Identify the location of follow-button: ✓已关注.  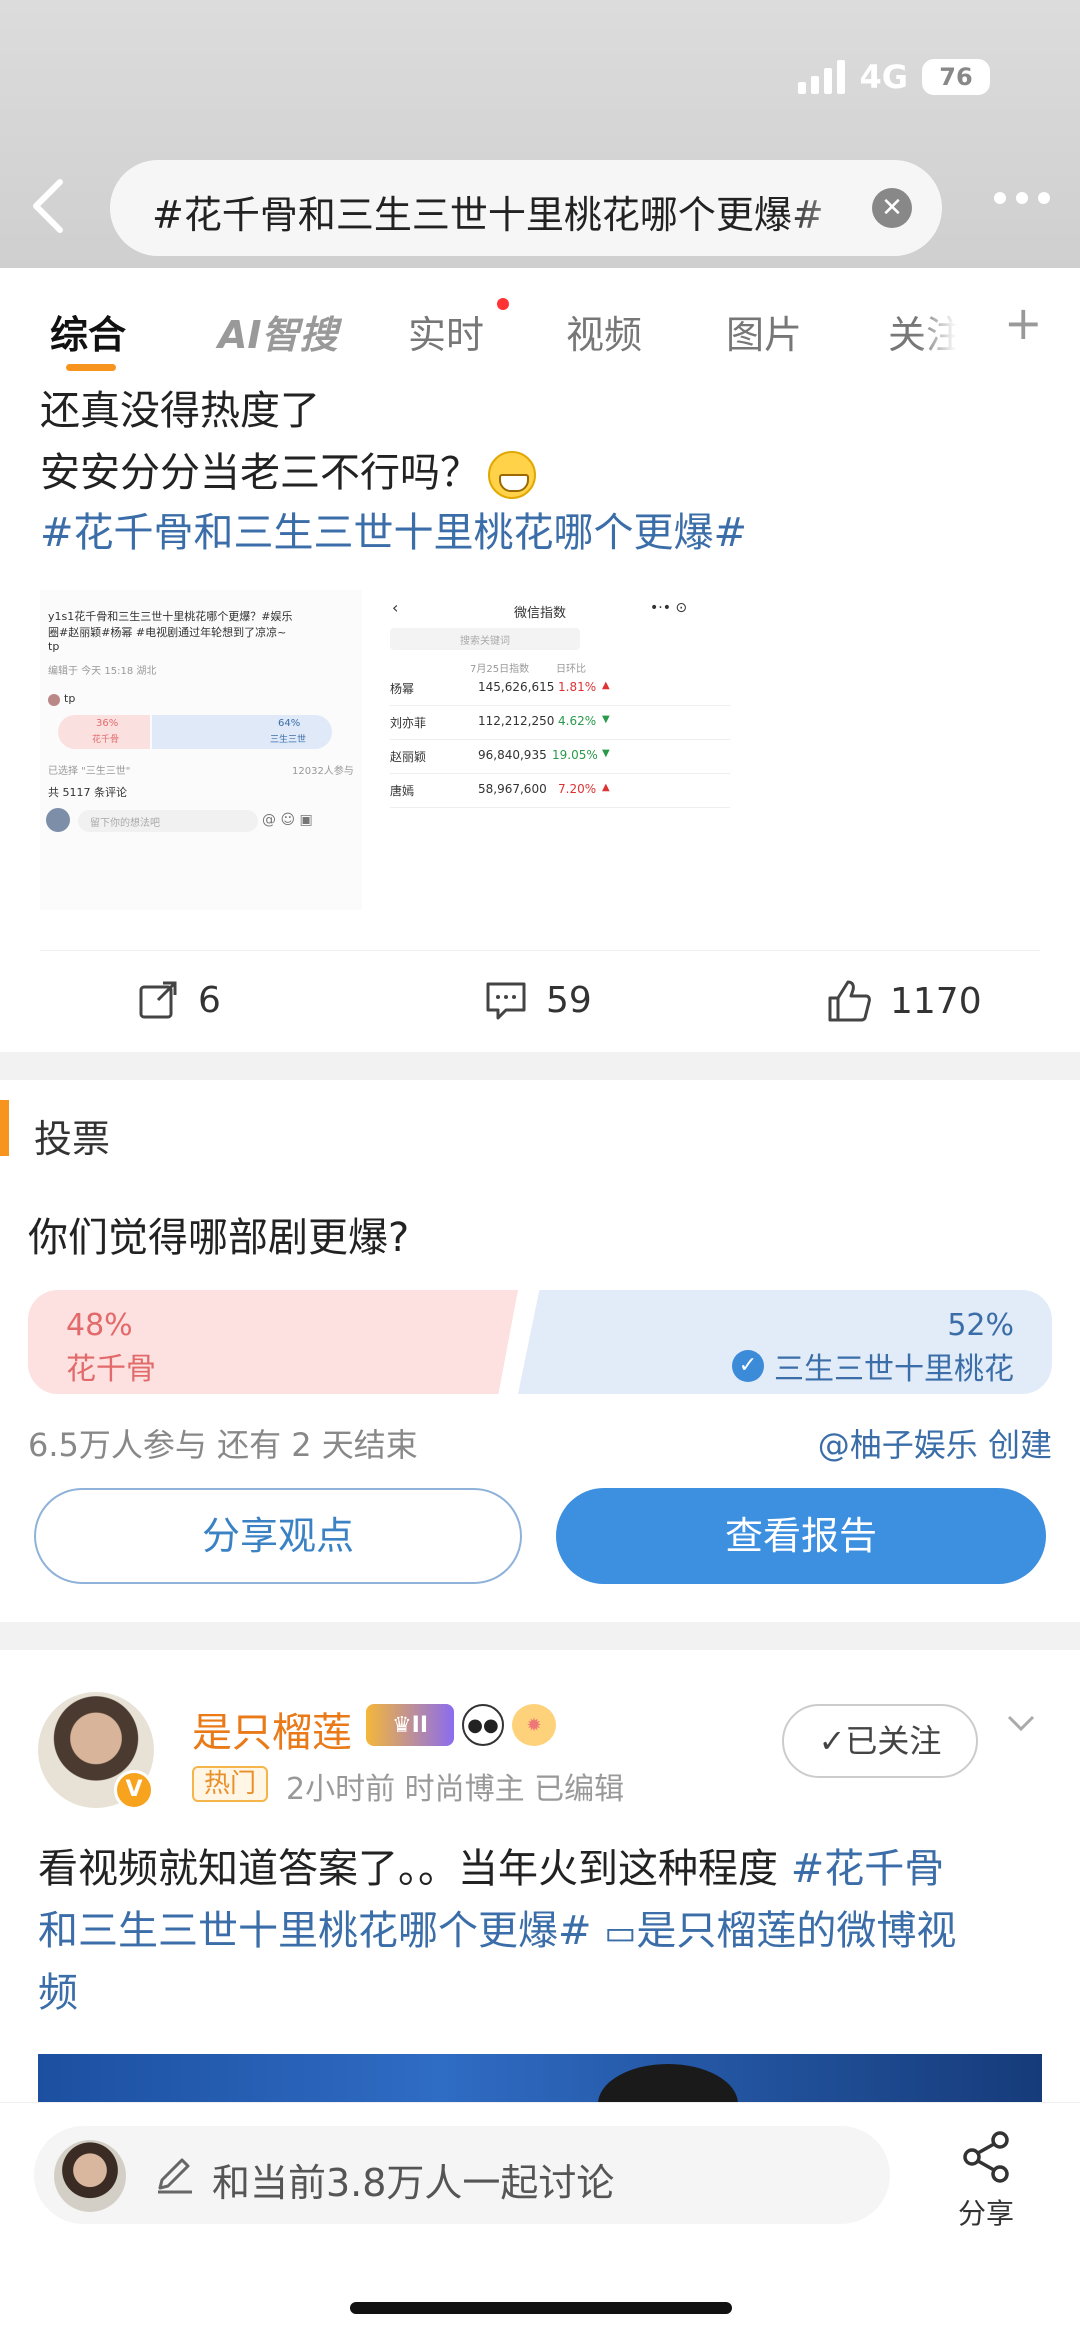
(880, 1741).